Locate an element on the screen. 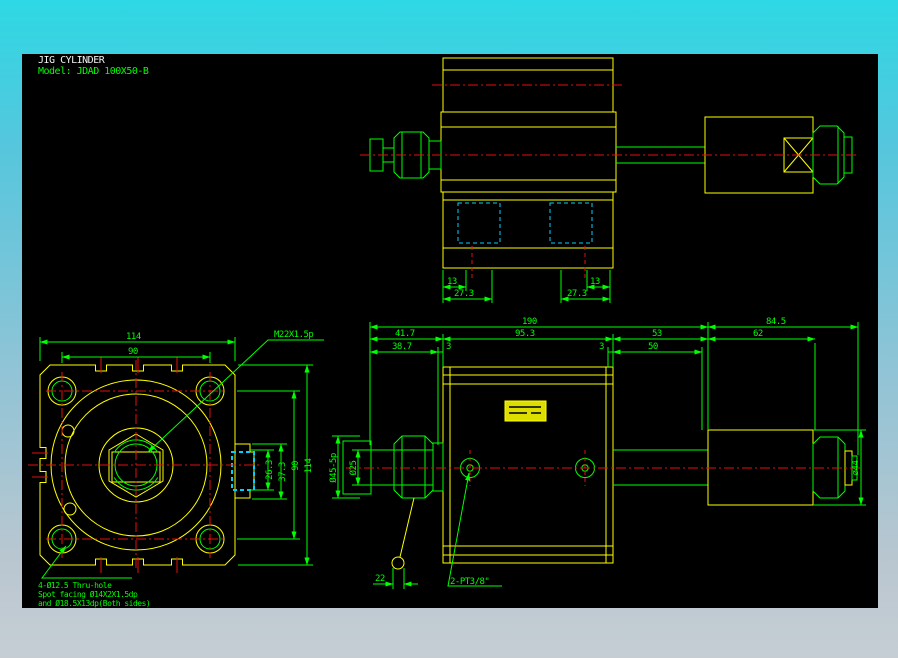  dim-height-114: 114 is located at coordinates (309, 466).